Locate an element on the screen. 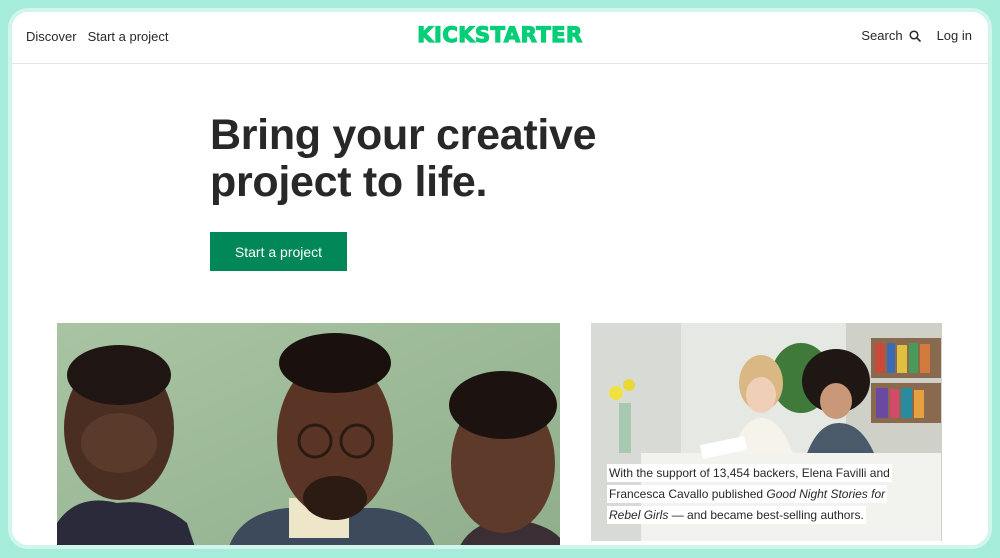  search-icon is located at coordinates (915, 35).